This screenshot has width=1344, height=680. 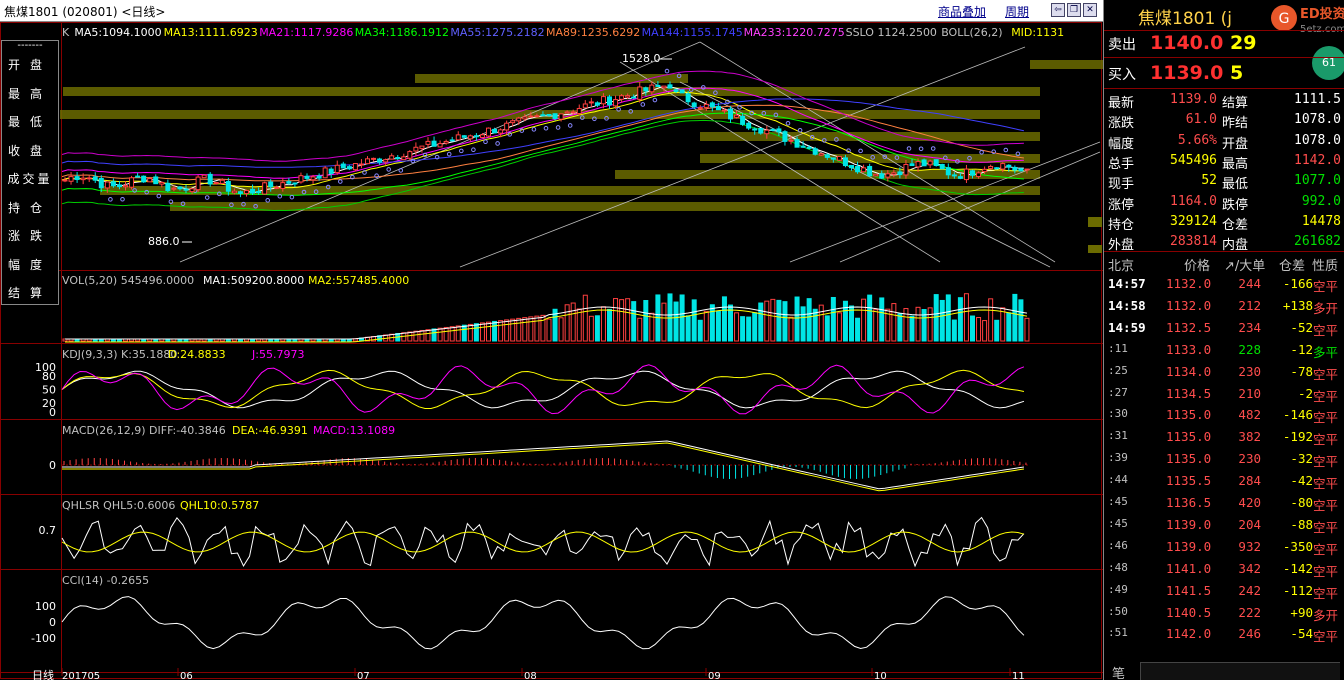 I want to click on tick-row: :46 1139.0 932 -350 空平, so click(x=1224, y=547).